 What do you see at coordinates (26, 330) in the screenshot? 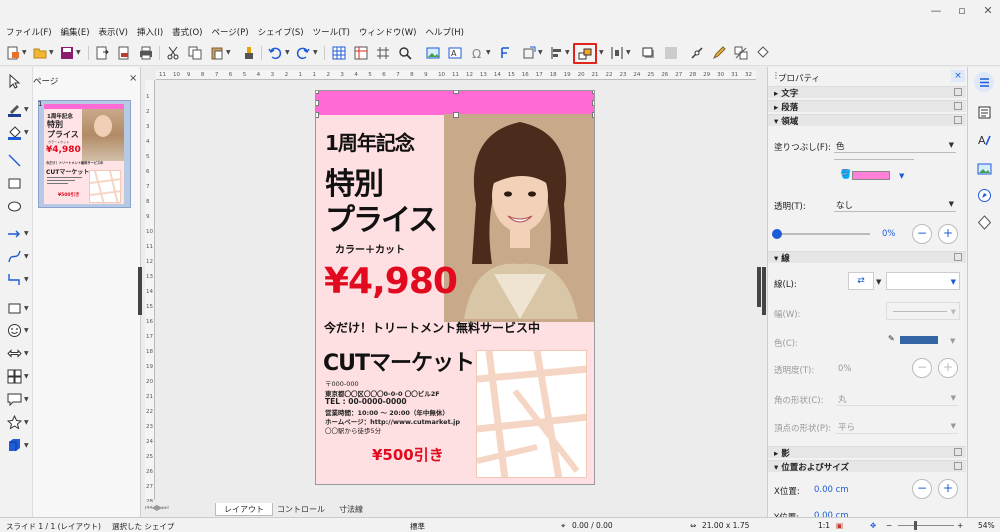
I see `symbol-shapes-dropdown-icon: ▼` at bounding box center [26, 330].